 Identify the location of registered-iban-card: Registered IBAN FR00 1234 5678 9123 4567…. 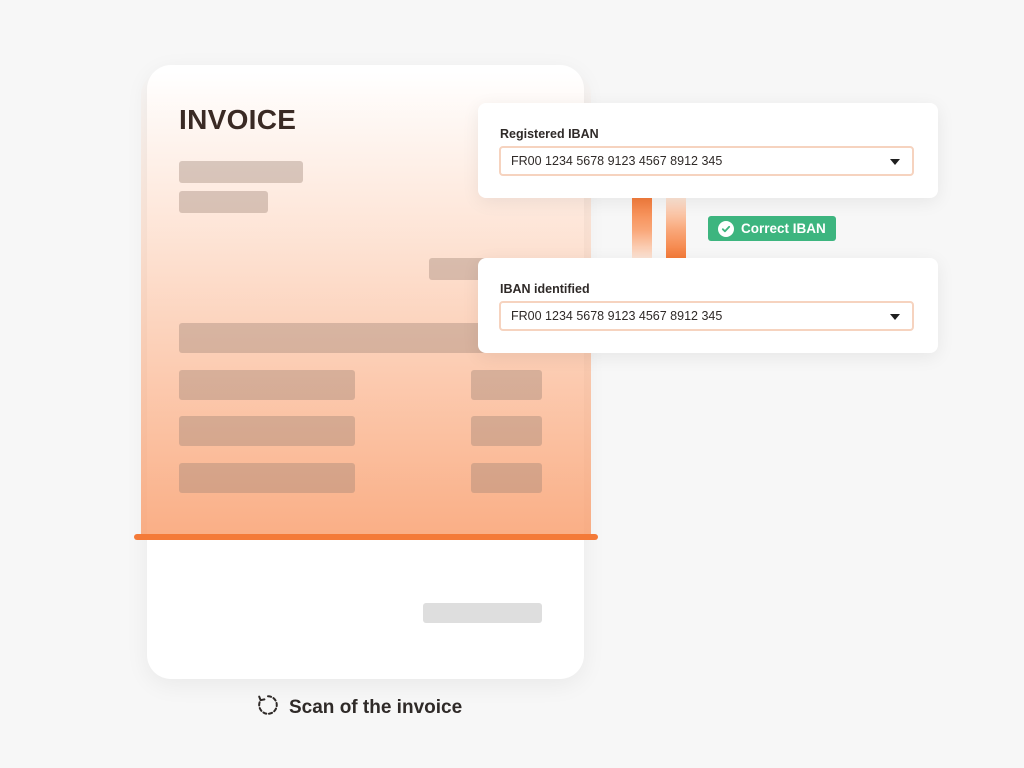
(708, 150).